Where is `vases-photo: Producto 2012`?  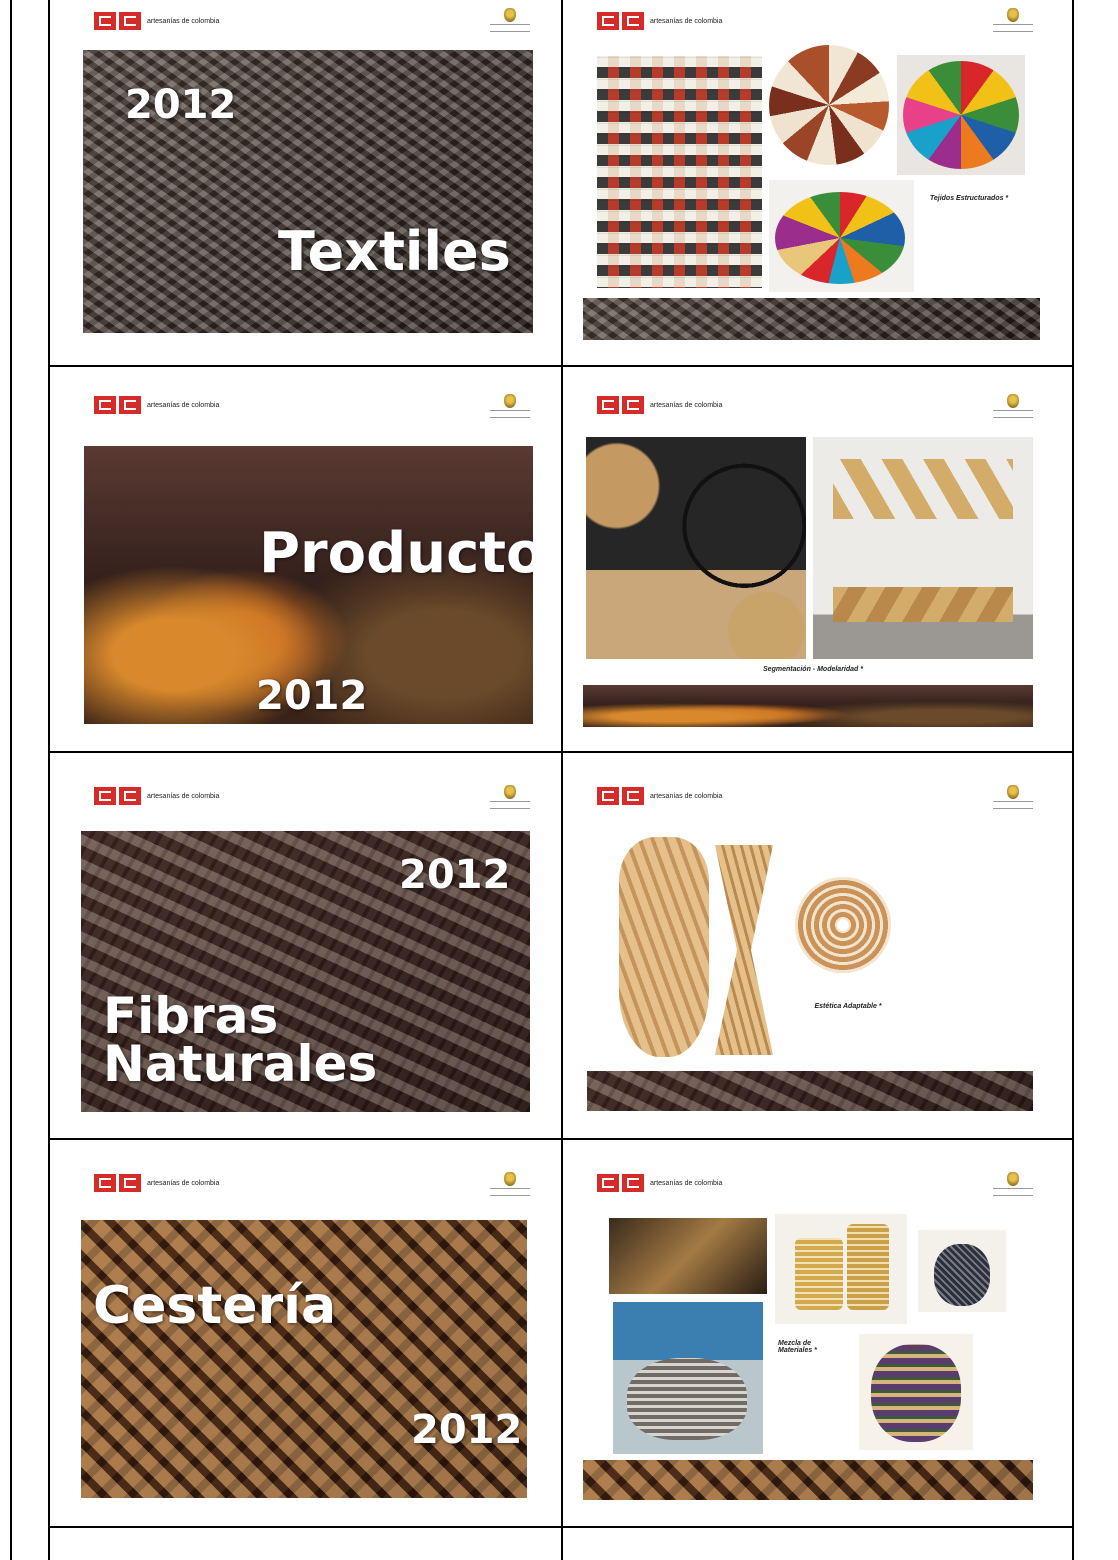 vases-photo: Producto 2012 is located at coordinates (308, 585).